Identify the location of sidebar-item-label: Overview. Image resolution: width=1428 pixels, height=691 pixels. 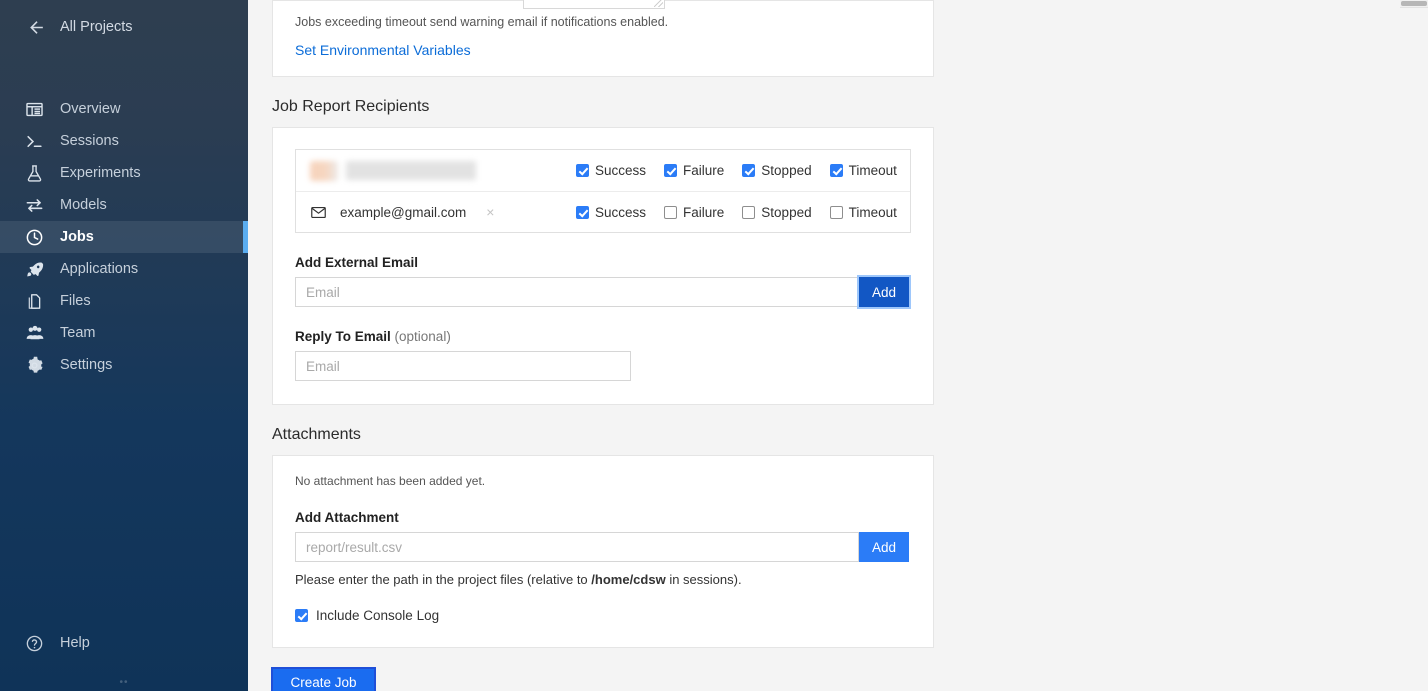
(90, 109).